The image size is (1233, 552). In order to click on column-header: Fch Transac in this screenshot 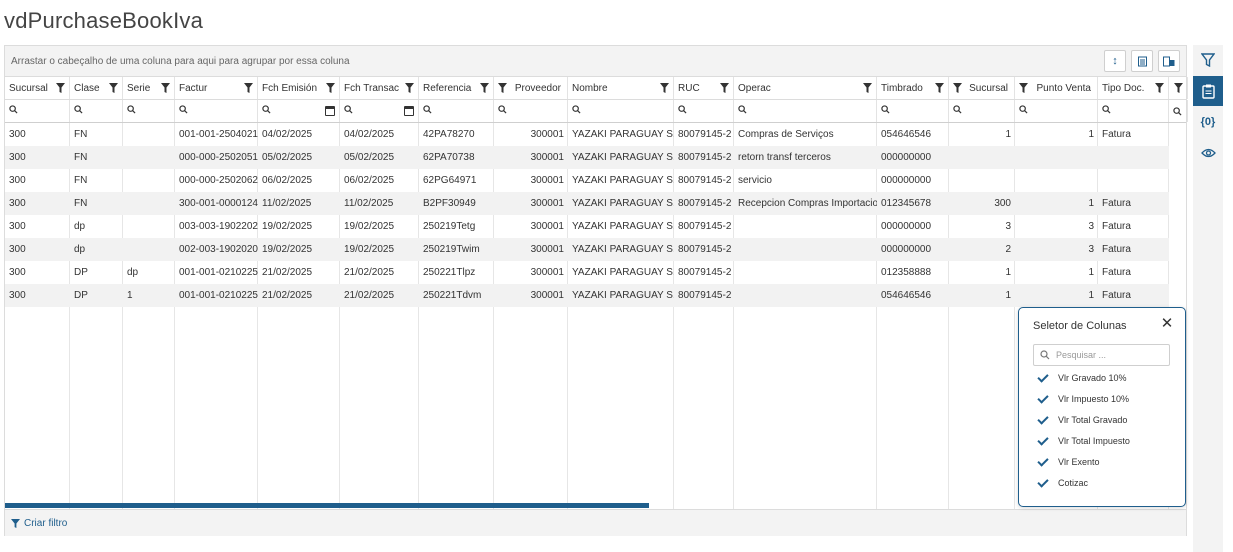, I will do `click(379, 88)`.